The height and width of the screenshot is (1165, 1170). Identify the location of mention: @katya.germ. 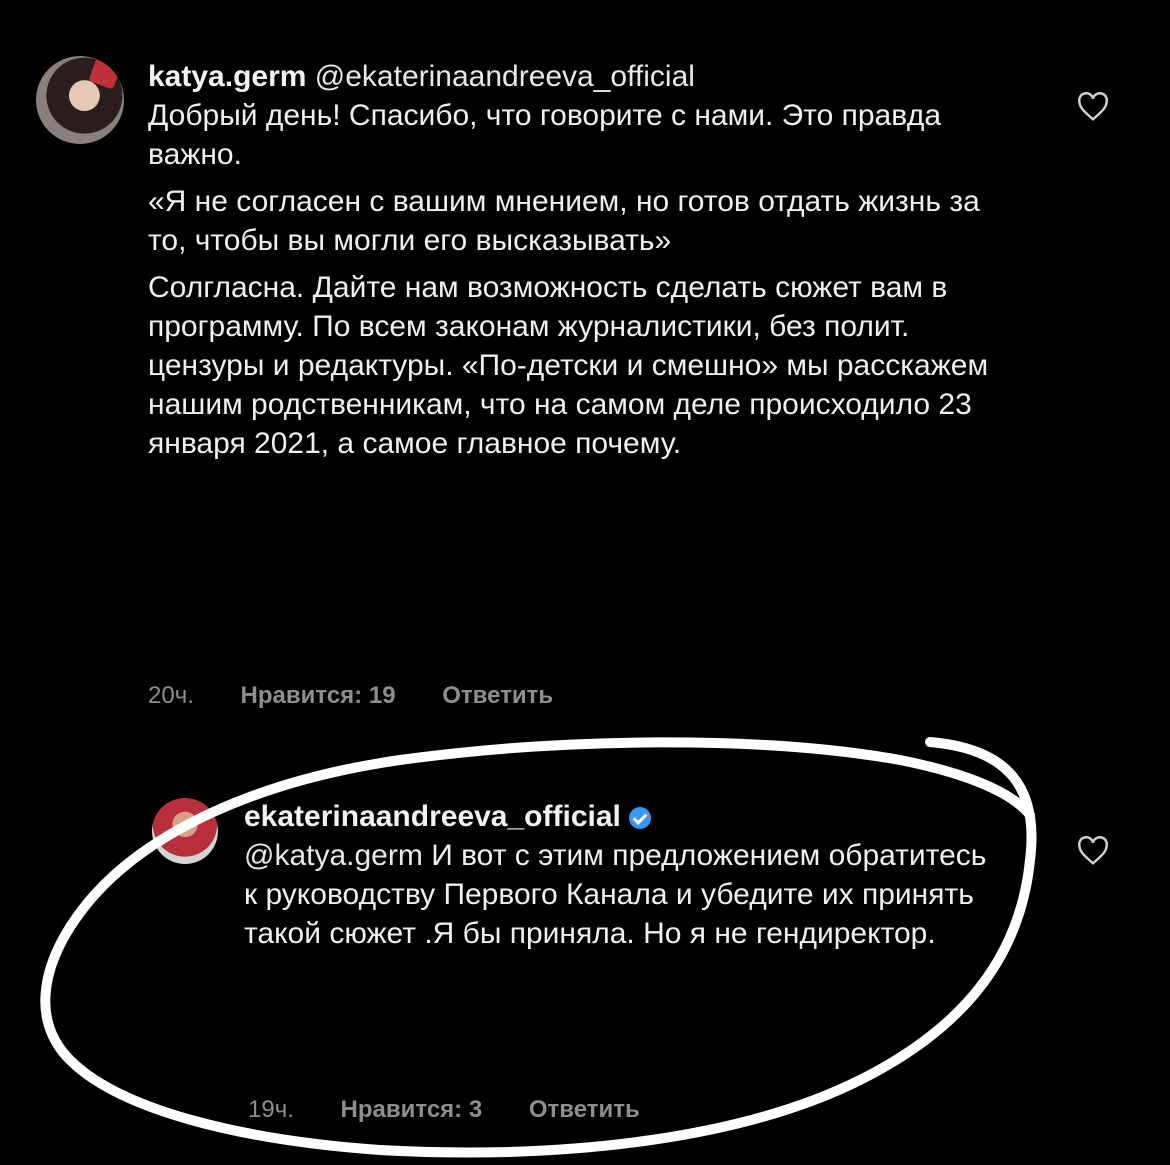
(333, 855).